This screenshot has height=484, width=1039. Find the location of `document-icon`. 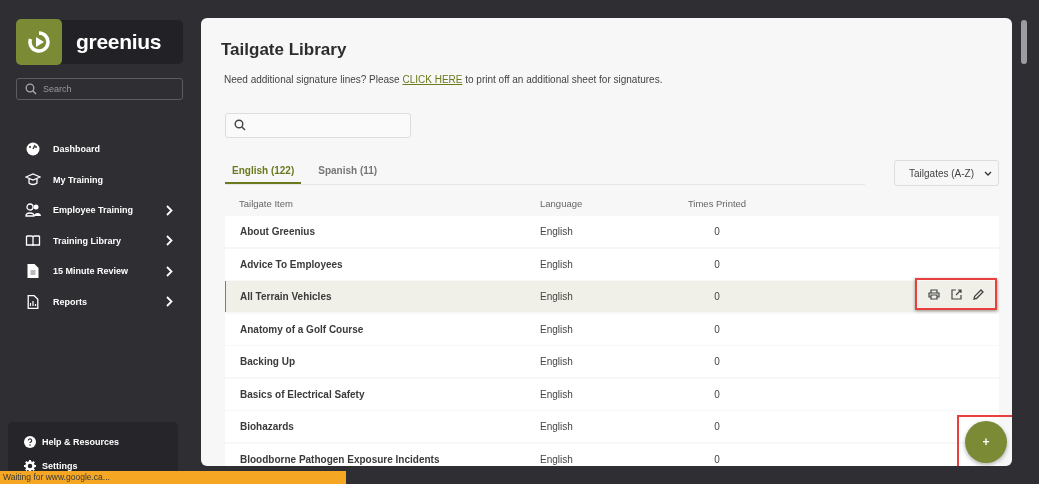

document-icon is located at coordinates (33, 271).